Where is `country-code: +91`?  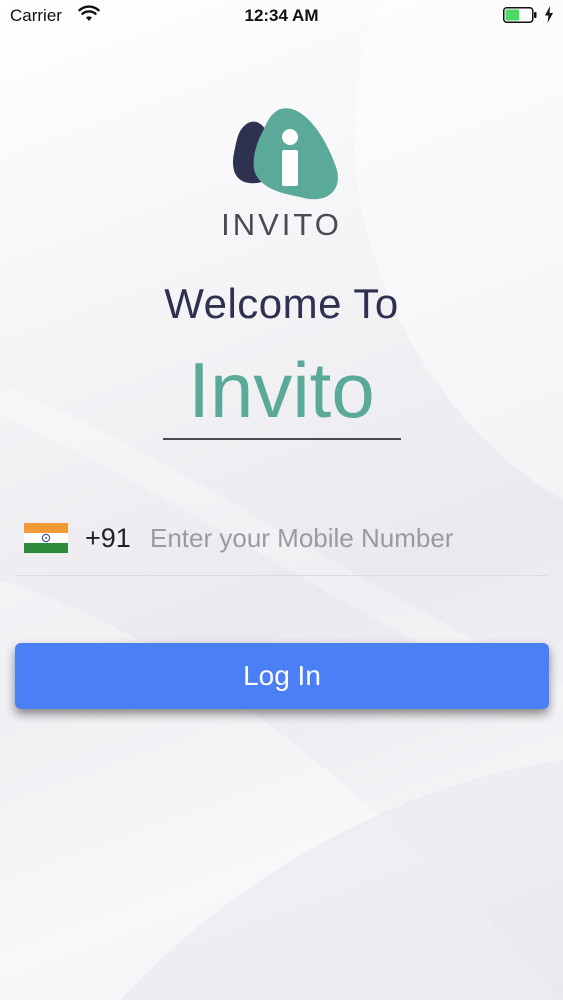
country-code: +91 is located at coordinates (108, 538).